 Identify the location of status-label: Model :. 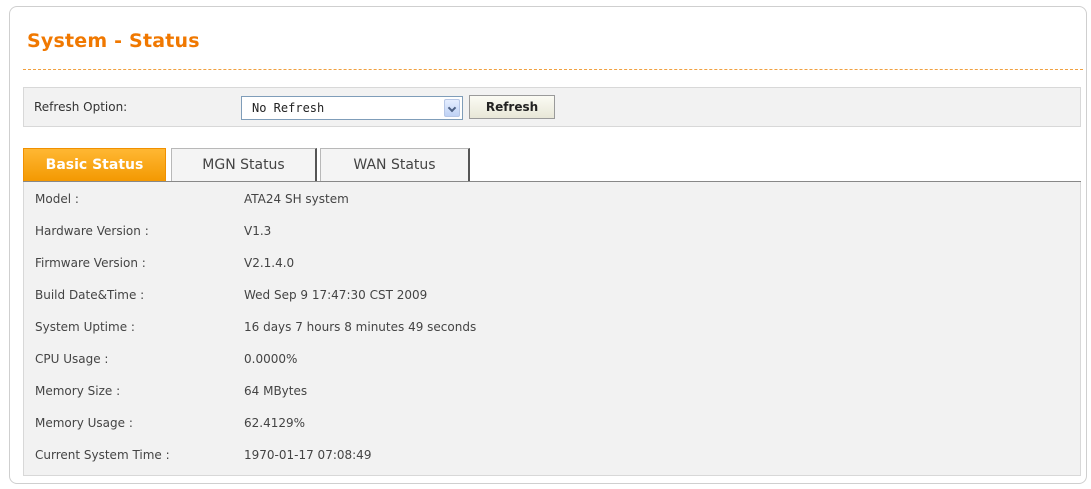
(57, 199).